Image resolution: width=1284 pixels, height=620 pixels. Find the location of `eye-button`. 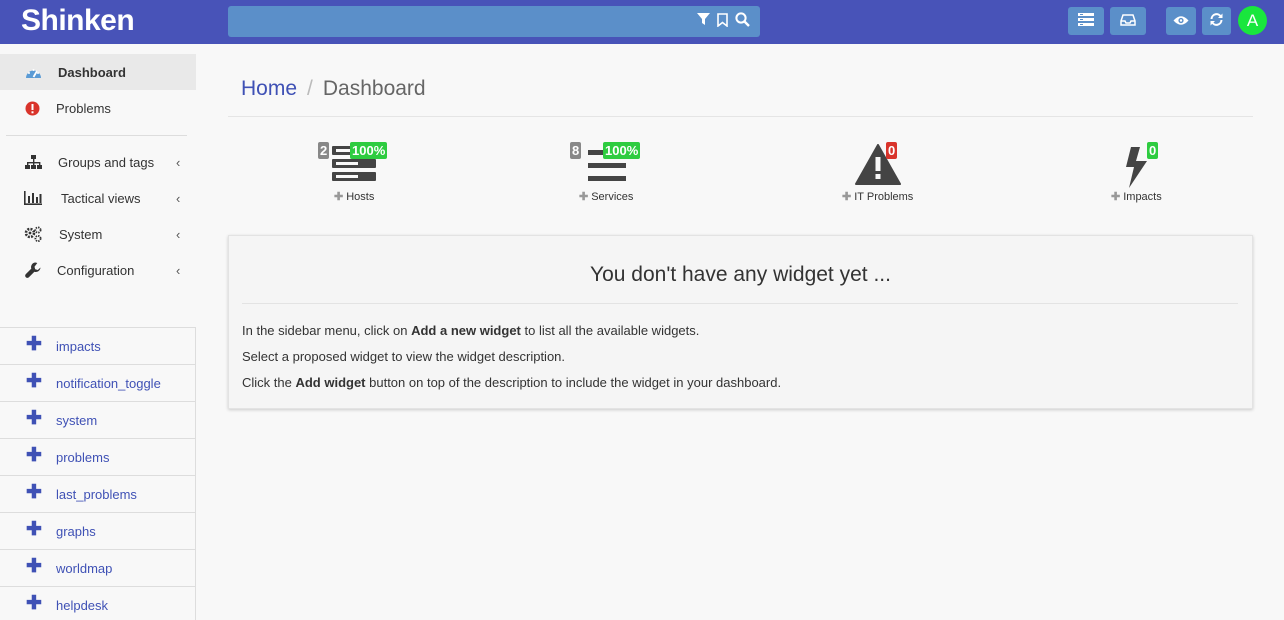

eye-button is located at coordinates (1181, 21).